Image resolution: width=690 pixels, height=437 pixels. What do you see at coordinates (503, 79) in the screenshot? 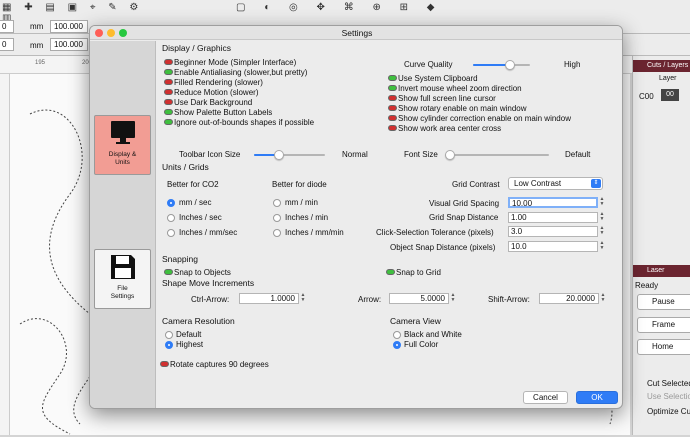
I see `toggle-row: Use System Clipboard` at bounding box center [503, 79].